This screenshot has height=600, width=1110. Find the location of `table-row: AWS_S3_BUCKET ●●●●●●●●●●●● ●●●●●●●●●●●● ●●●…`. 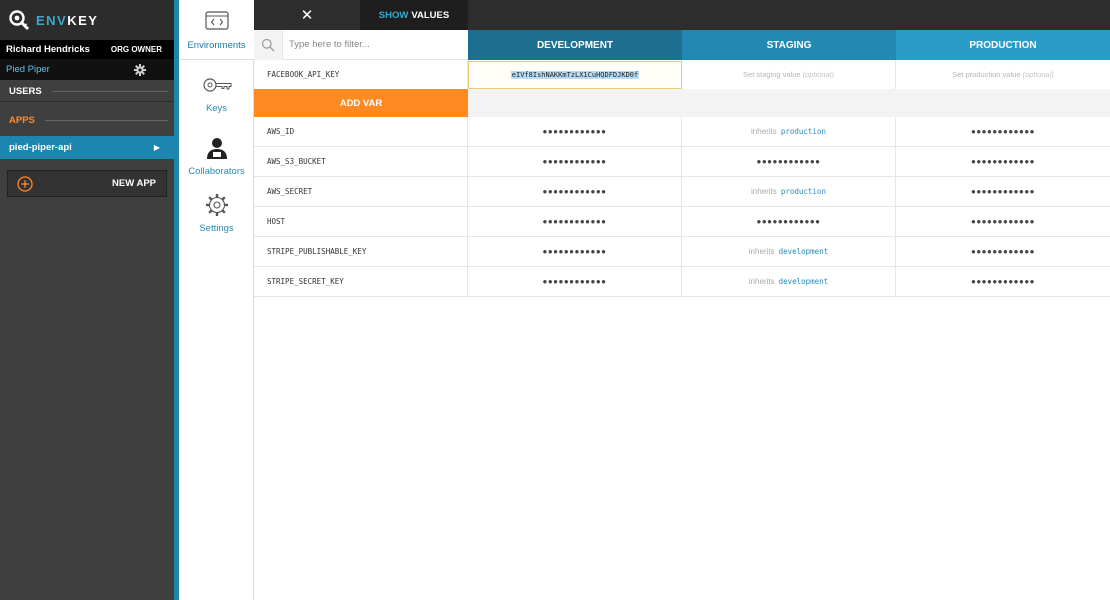

table-row: AWS_S3_BUCKET ●●●●●●●●●●●● ●●●●●●●●●●●● ●●●… is located at coordinates (682, 162).